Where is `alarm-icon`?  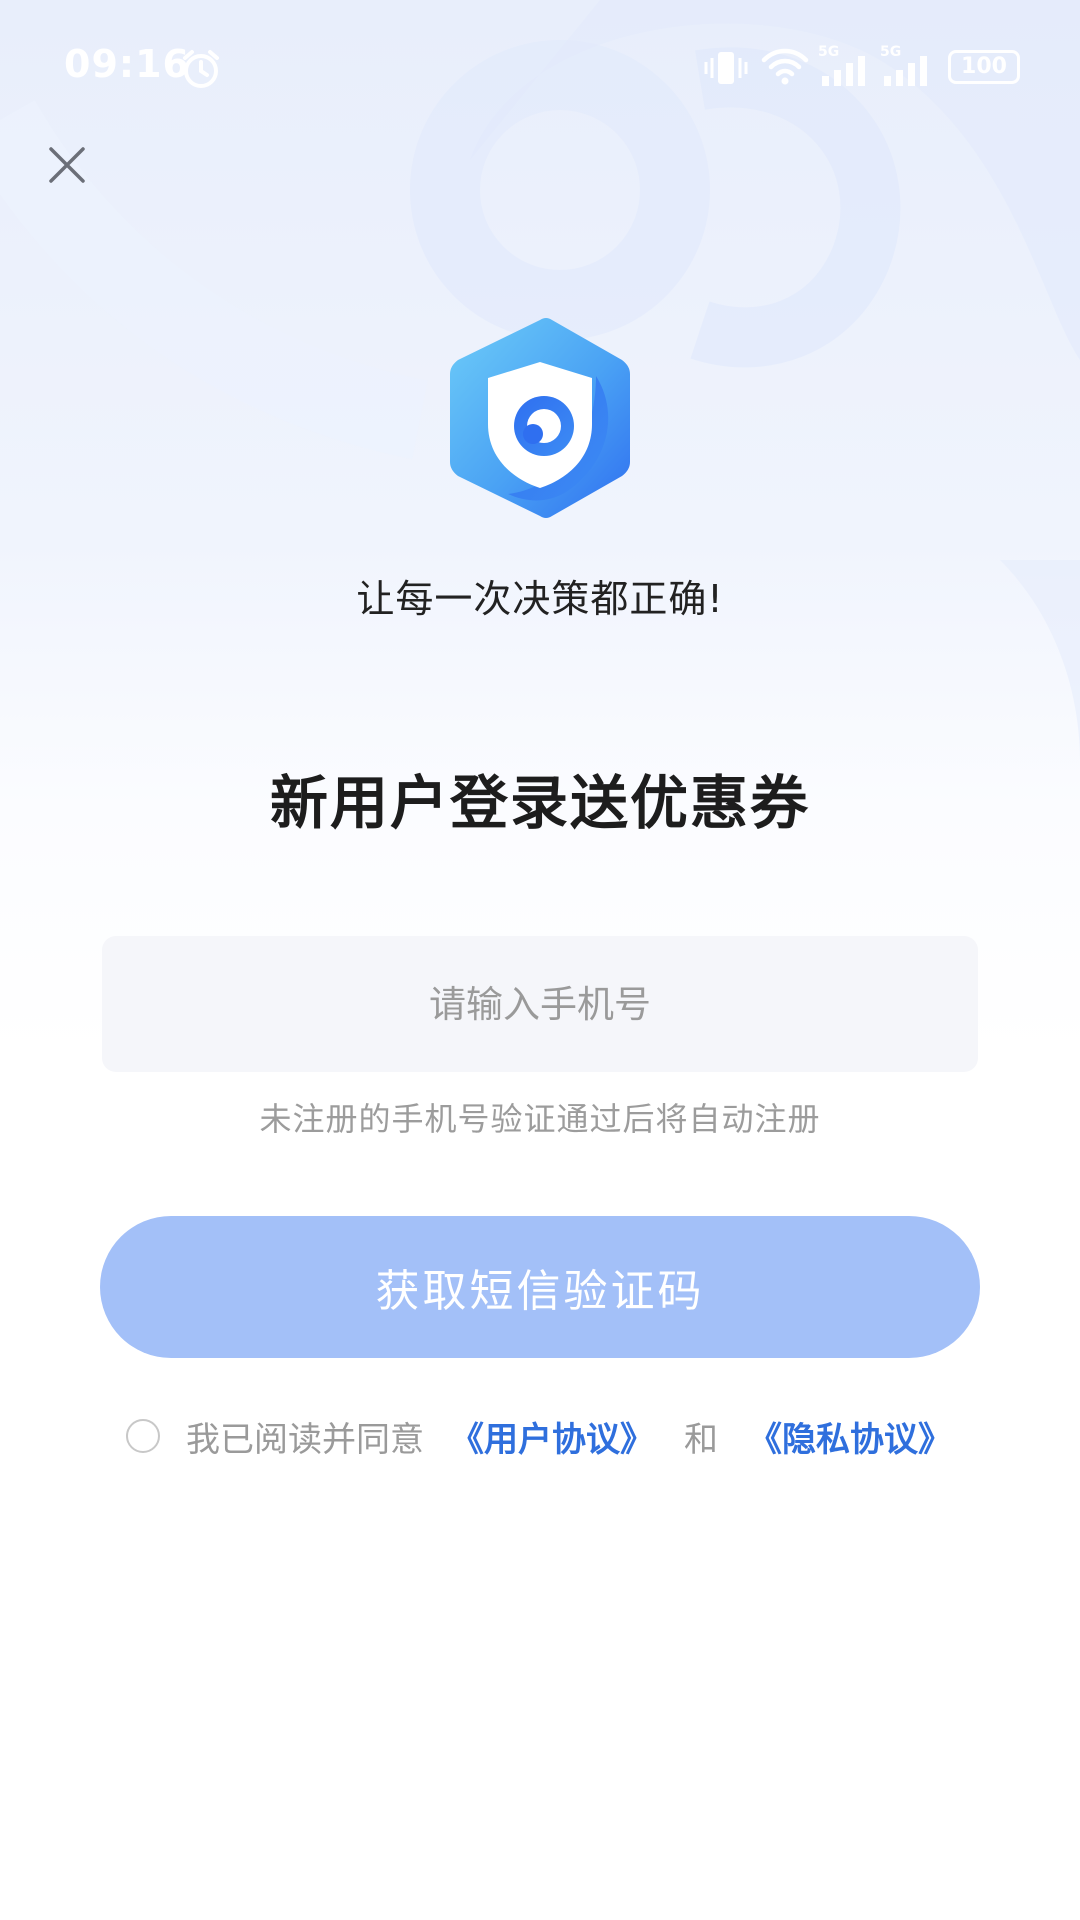 alarm-icon is located at coordinates (201, 69).